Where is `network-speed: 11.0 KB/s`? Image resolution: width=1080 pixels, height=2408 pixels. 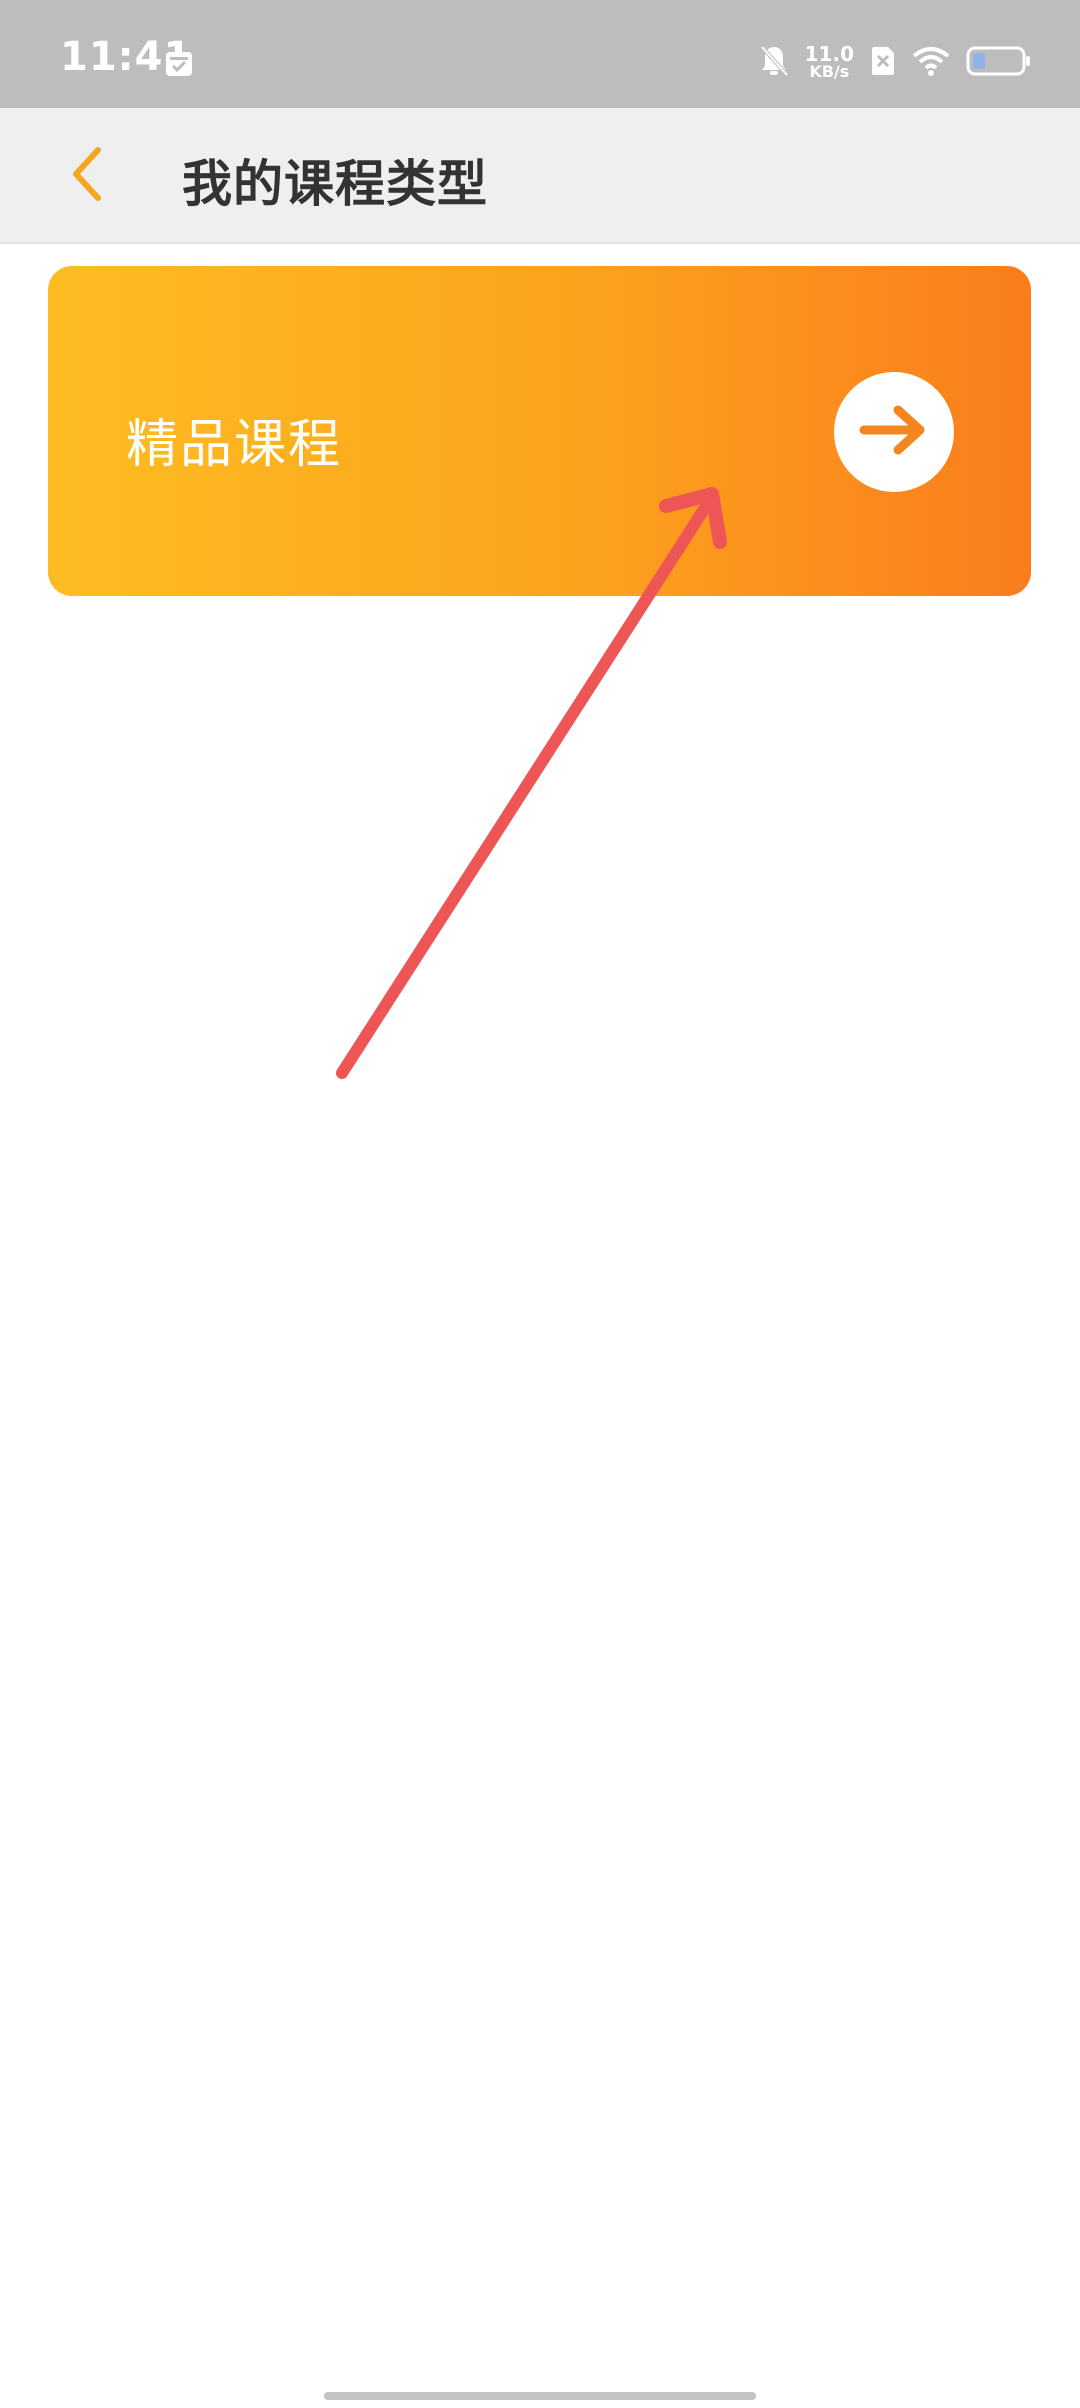 network-speed: 11.0 KB/s is located at coordinates (829, 61).